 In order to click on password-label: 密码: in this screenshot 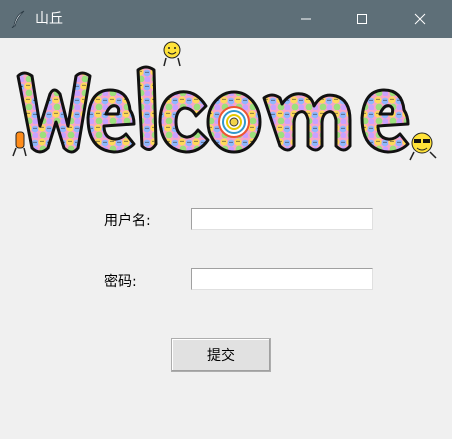, I will do `click(120, 282)`.